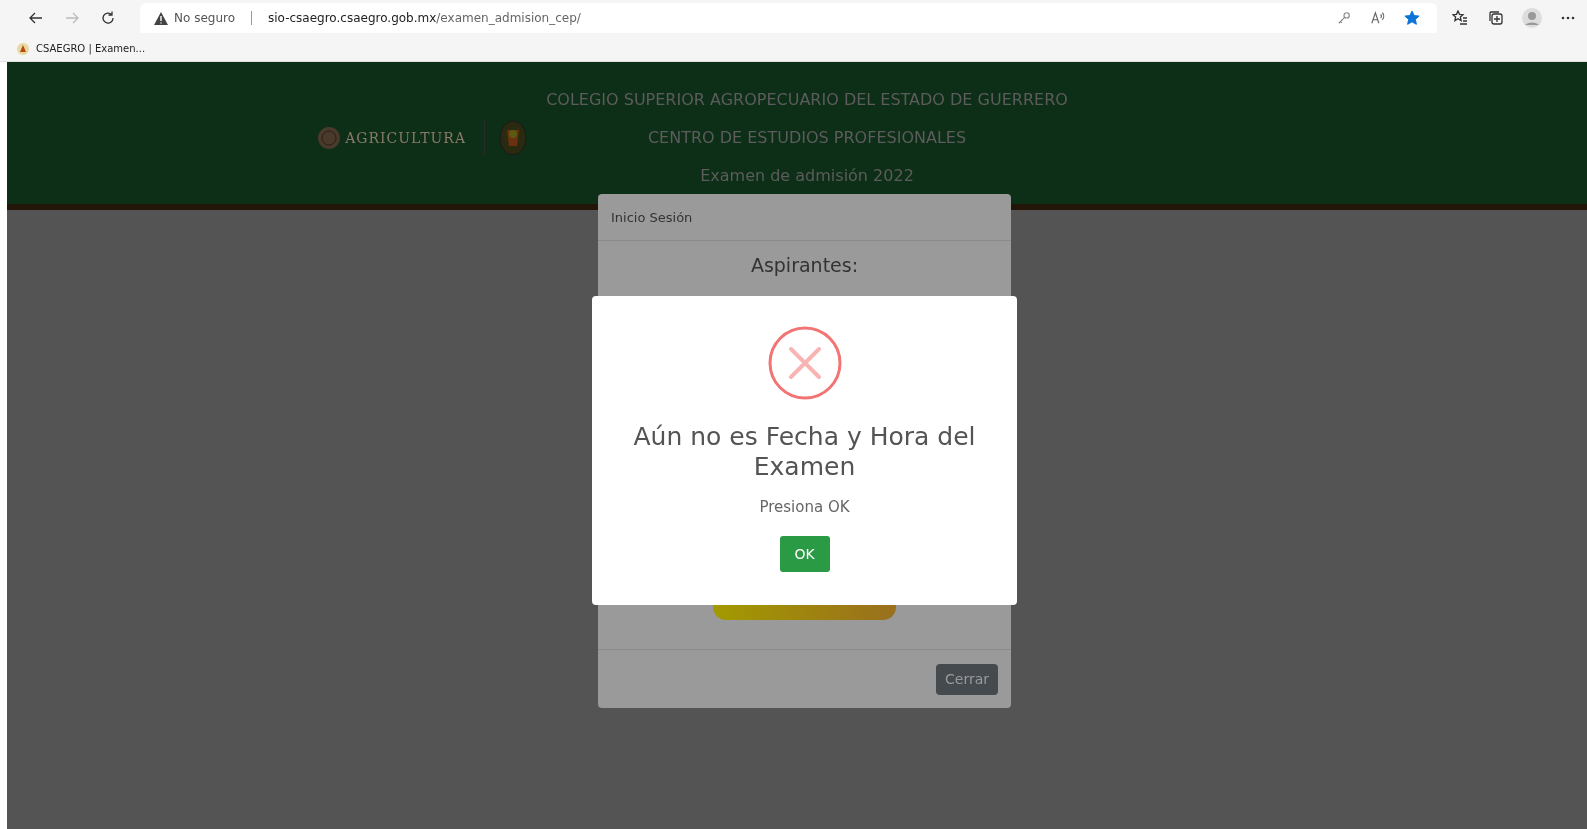 This screenshot has width=1587, height=829. I want to click on read-aloud-icon, so click(1378, 18).